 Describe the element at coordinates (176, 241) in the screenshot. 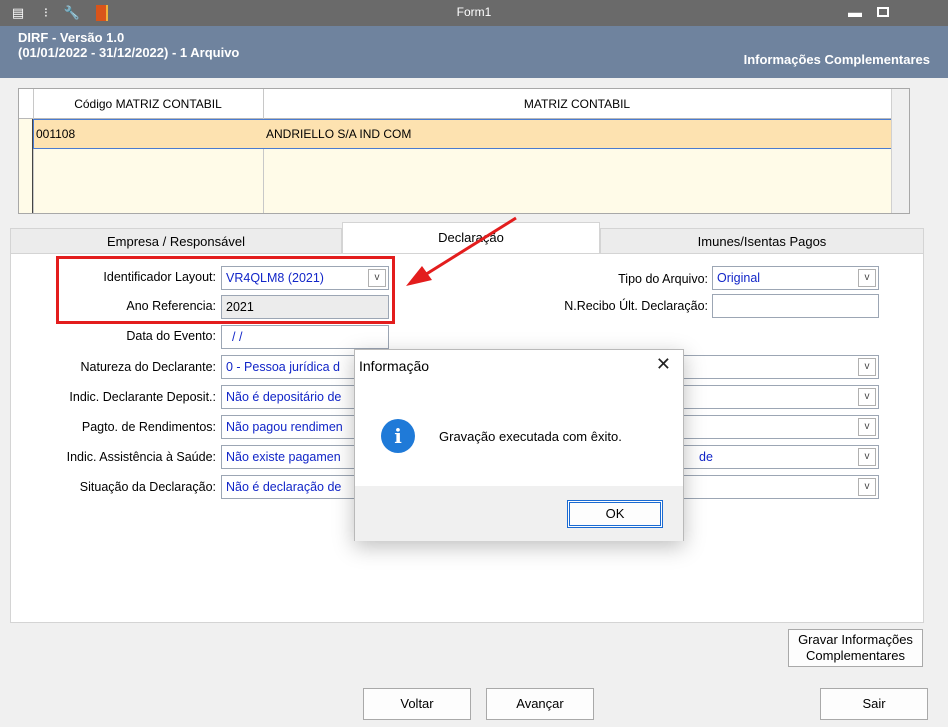

I see `tab-empresa-responsavel: Empresa / Responsável` at that location.